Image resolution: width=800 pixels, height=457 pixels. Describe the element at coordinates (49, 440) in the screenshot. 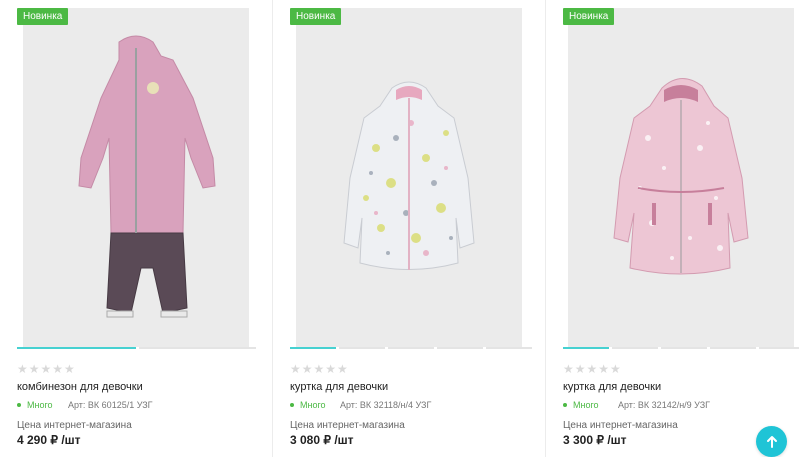

I see `product-price: 4 290 ₽ /шт` at that location.